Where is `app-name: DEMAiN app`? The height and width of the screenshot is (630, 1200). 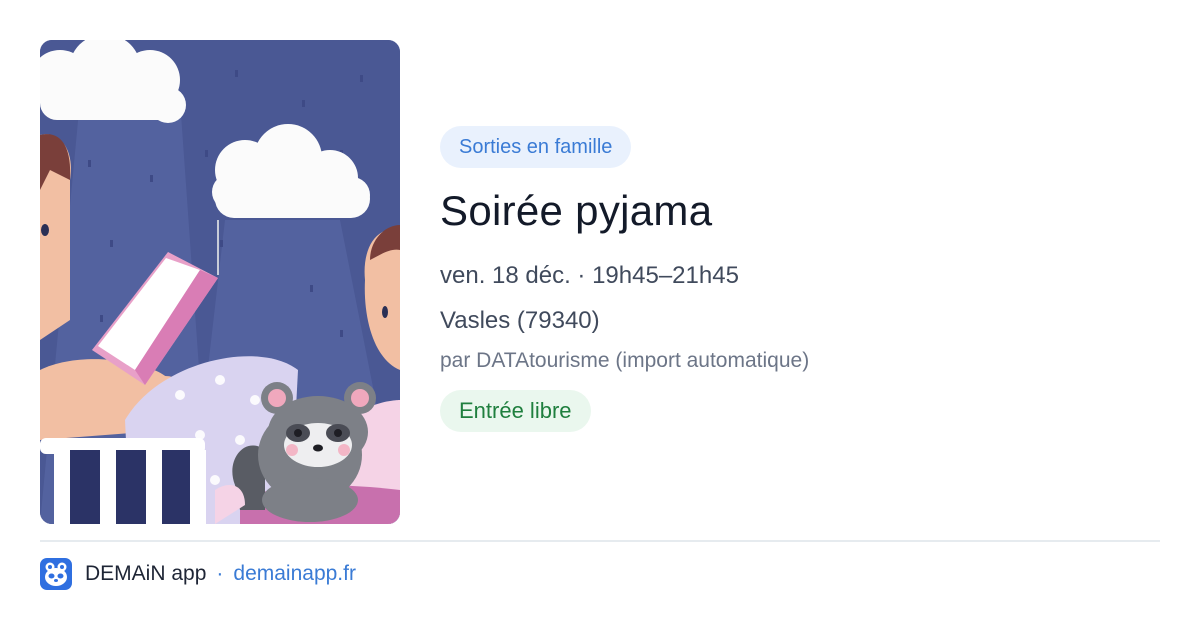 app-name: DEMAiN app is located at coordinates (146, 573).